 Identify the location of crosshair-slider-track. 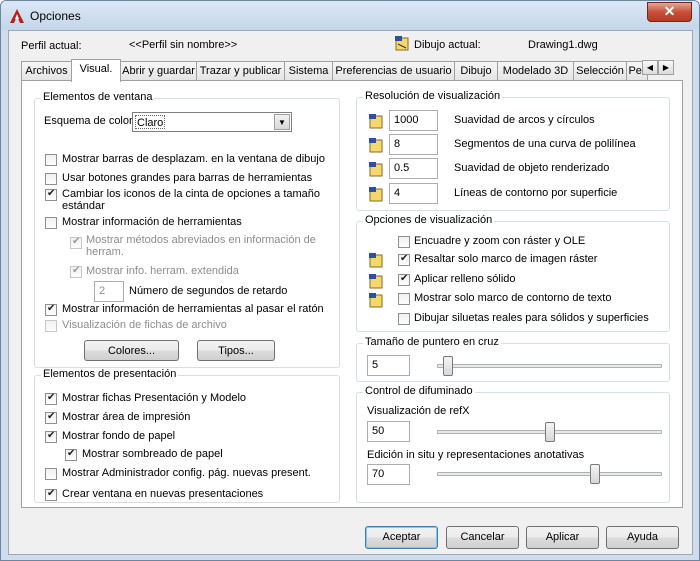
(549, 366).